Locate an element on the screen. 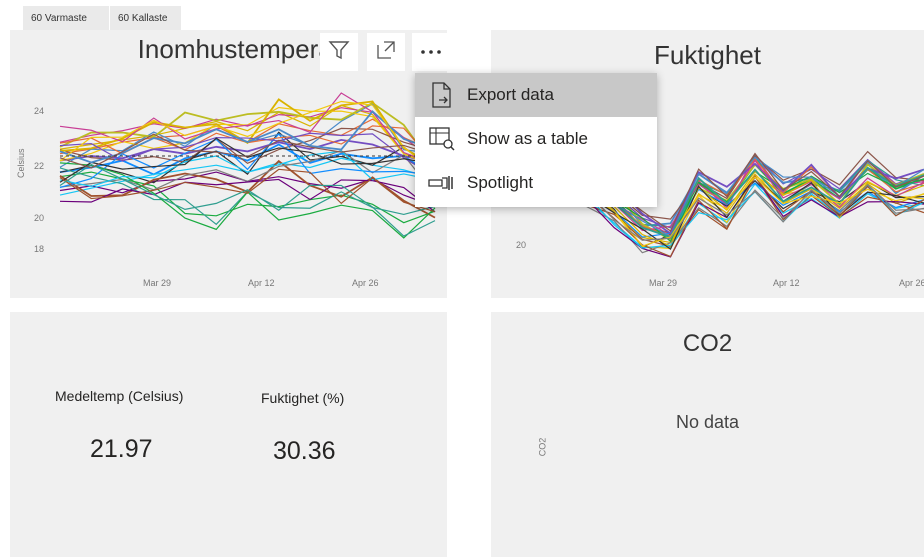 This screenshot has width=924, height=557. menu-item-label: Export data is located at coordinates (510, 94).